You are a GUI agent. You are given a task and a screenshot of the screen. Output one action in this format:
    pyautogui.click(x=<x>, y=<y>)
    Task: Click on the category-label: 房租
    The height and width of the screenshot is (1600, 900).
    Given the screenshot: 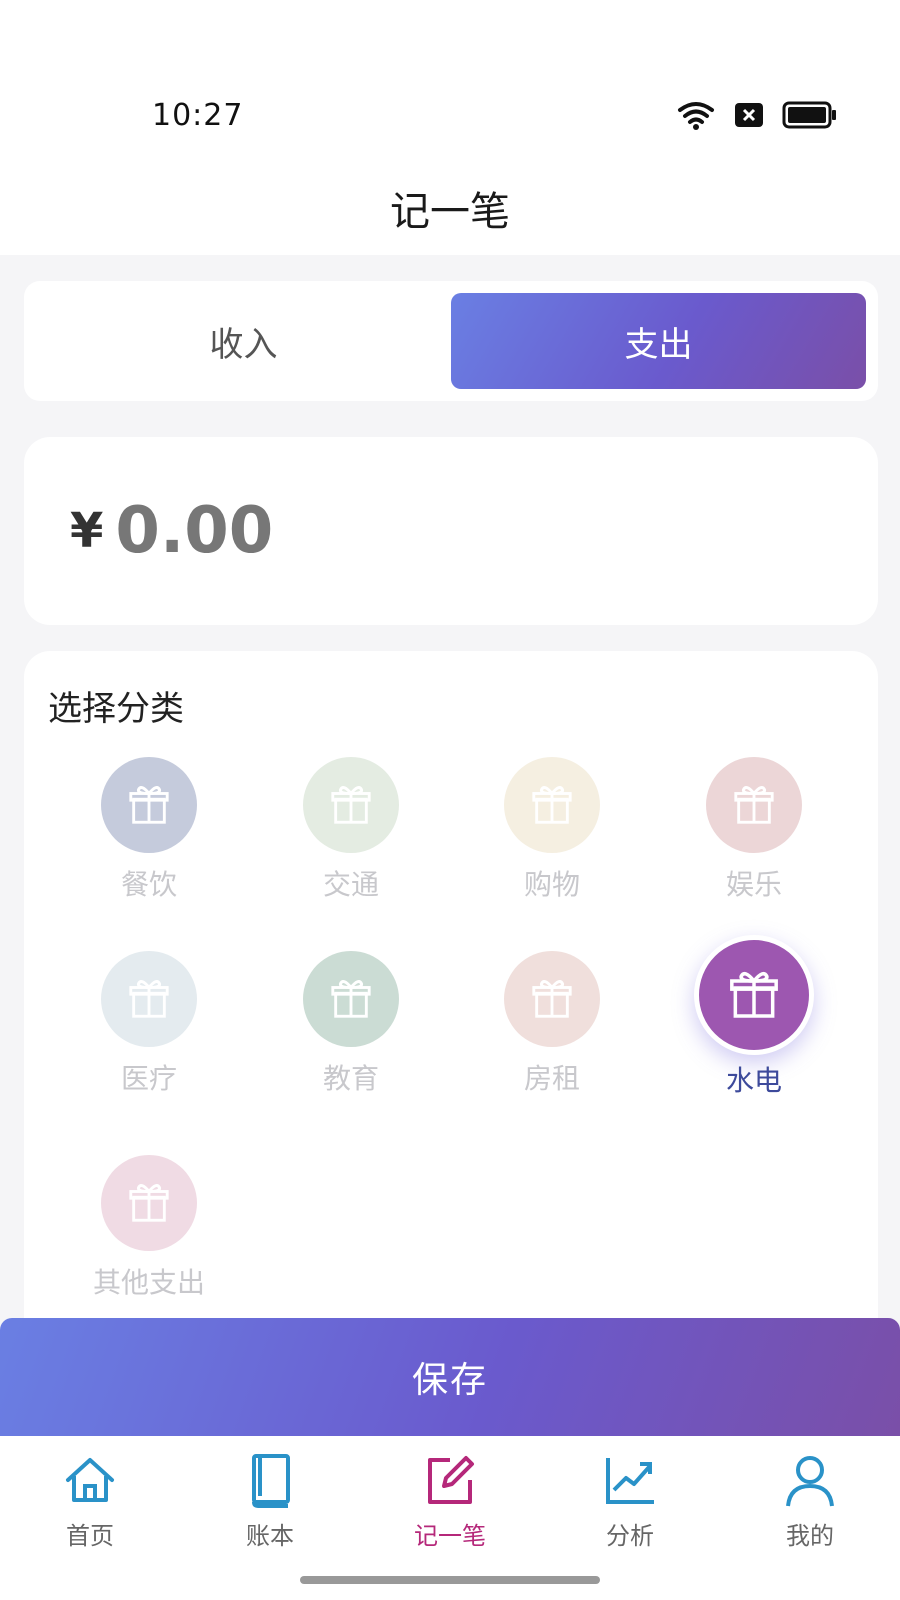 What is the action you would take?
    pyautogui.click(x=551, y=1078)
    